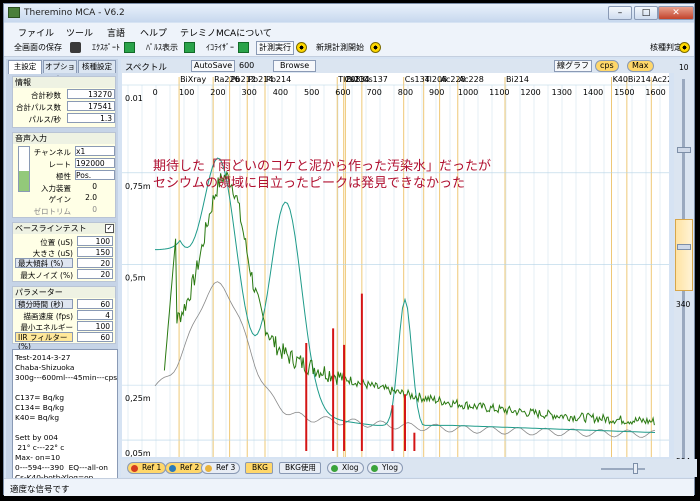 This screenshot has height=501, width=700. I want to click on tab-main-settings: 主設定, so click(25, 67).